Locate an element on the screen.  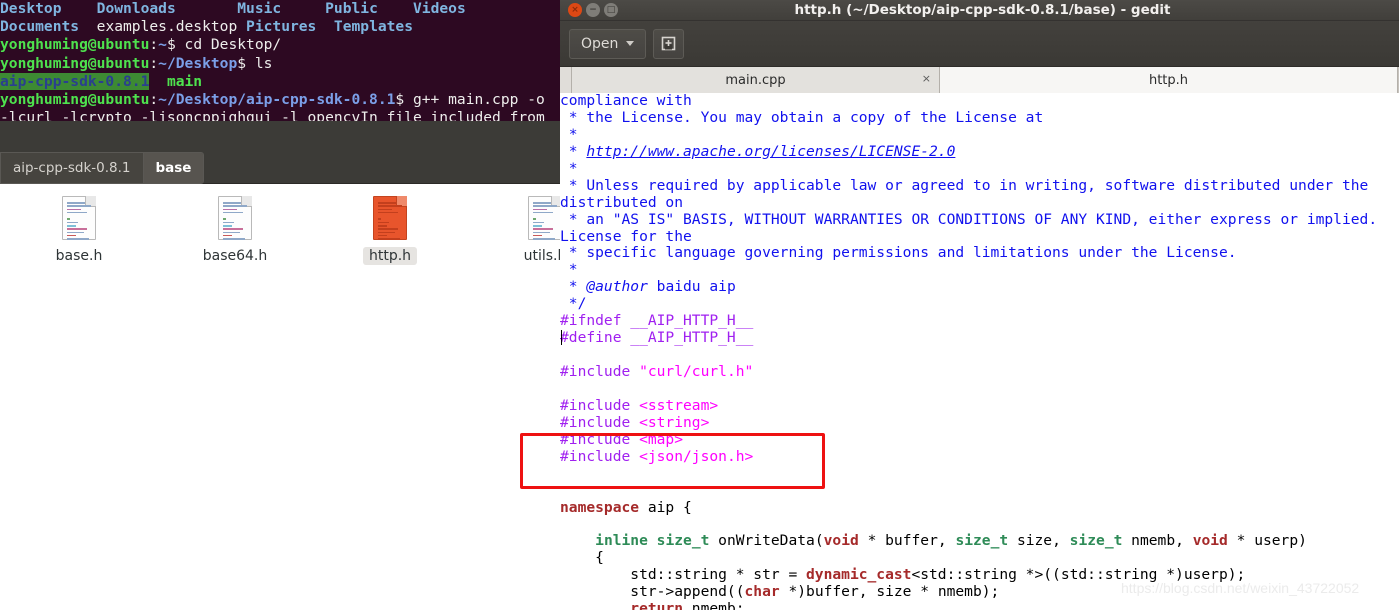
terminal-text: Pictures is located at coordinates (281, 27).